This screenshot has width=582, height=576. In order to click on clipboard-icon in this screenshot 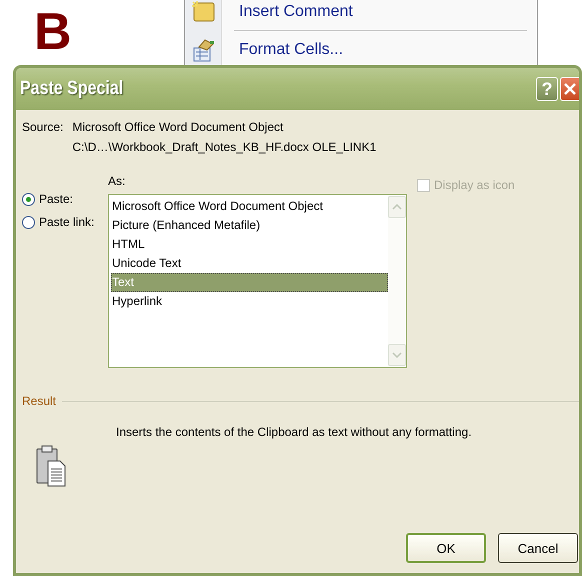, I will do `click(51, 466)`.